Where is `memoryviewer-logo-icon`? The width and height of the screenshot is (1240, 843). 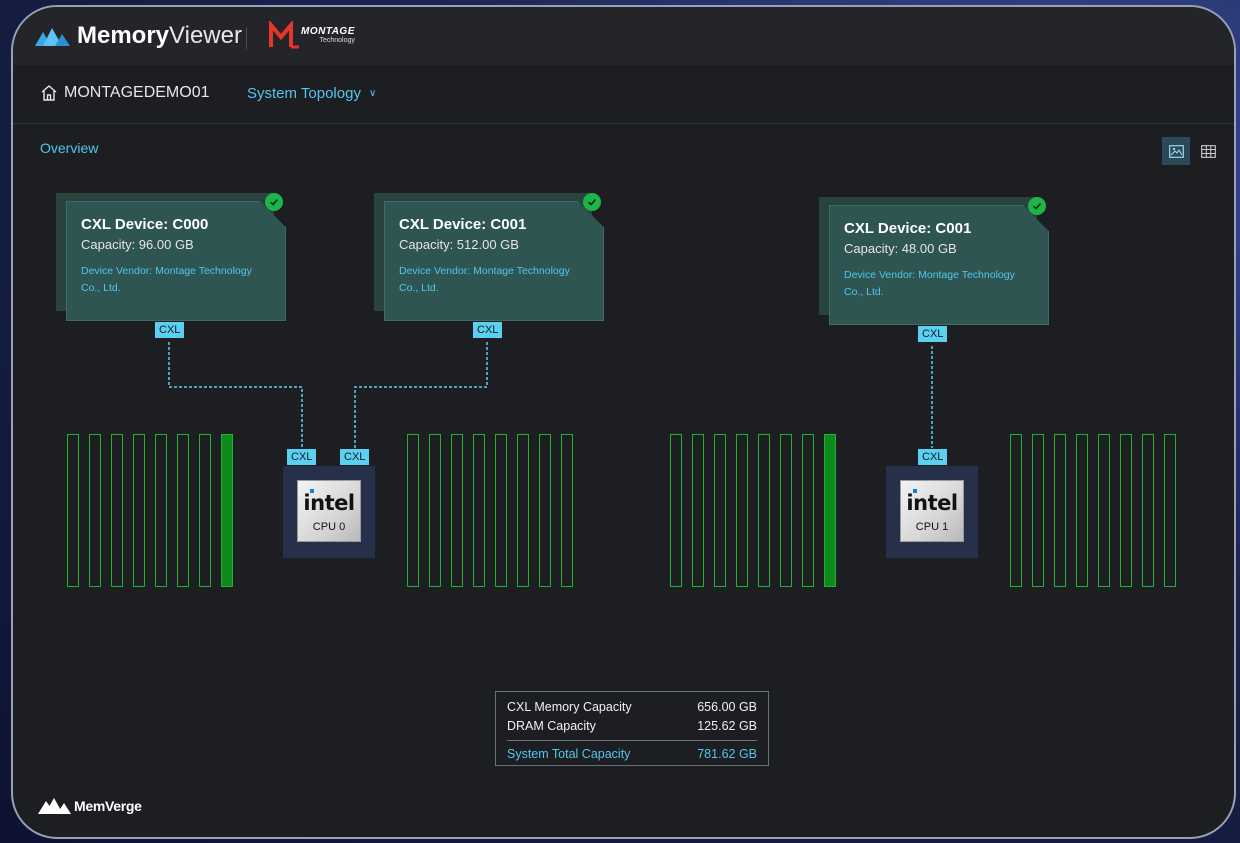 memoryviewer-logo-icon is located at coordinates (52, 37).